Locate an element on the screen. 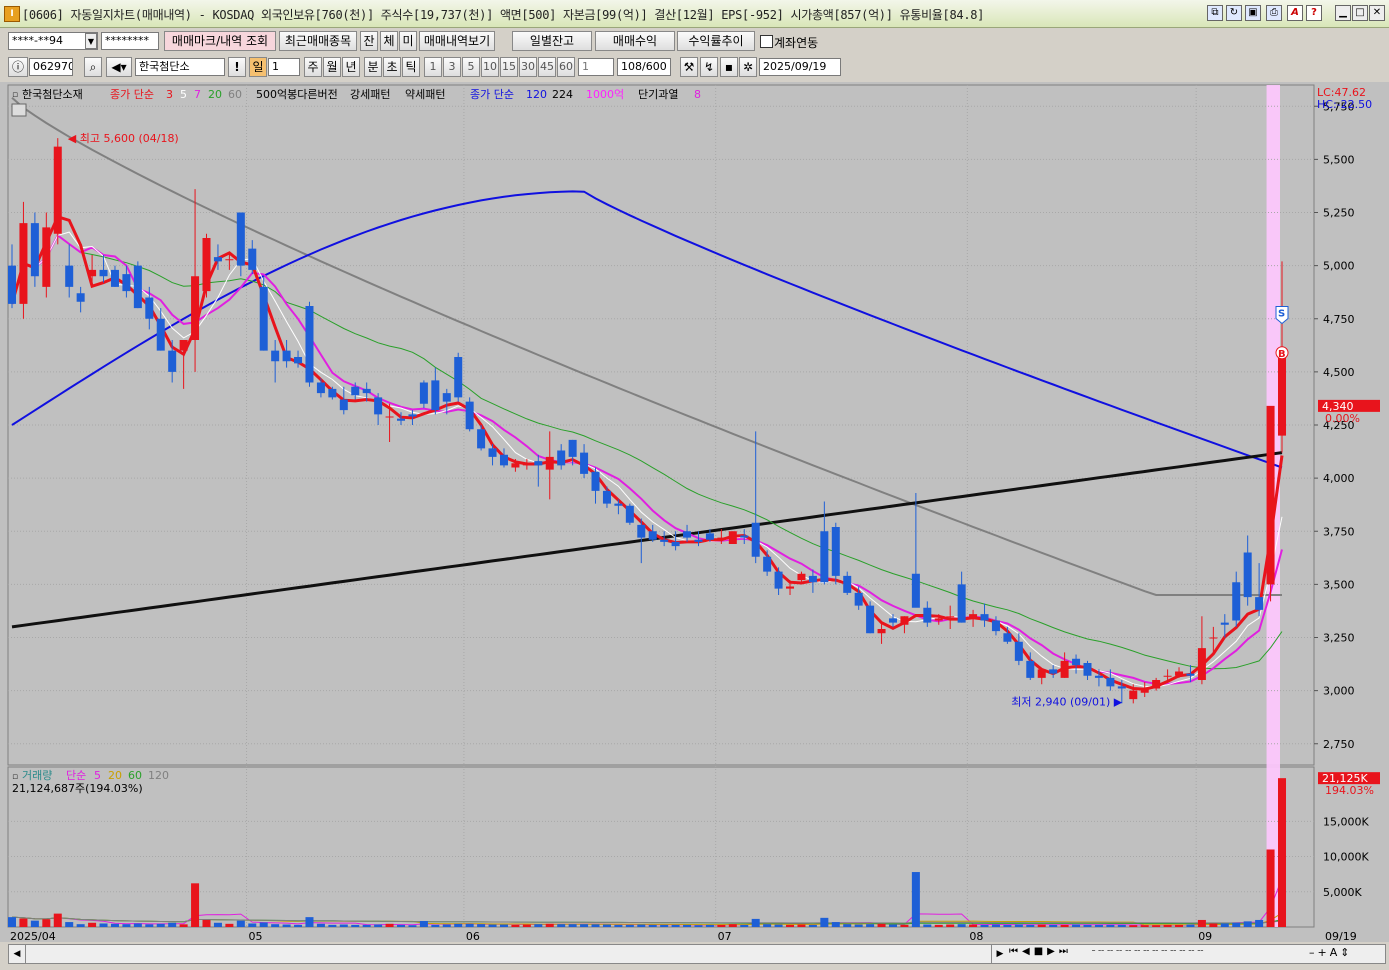 Image resolution: width=1389 pixels, height=970 pixels. trade-list-button: 매매내역보기 is located at coordinates (457, 41).